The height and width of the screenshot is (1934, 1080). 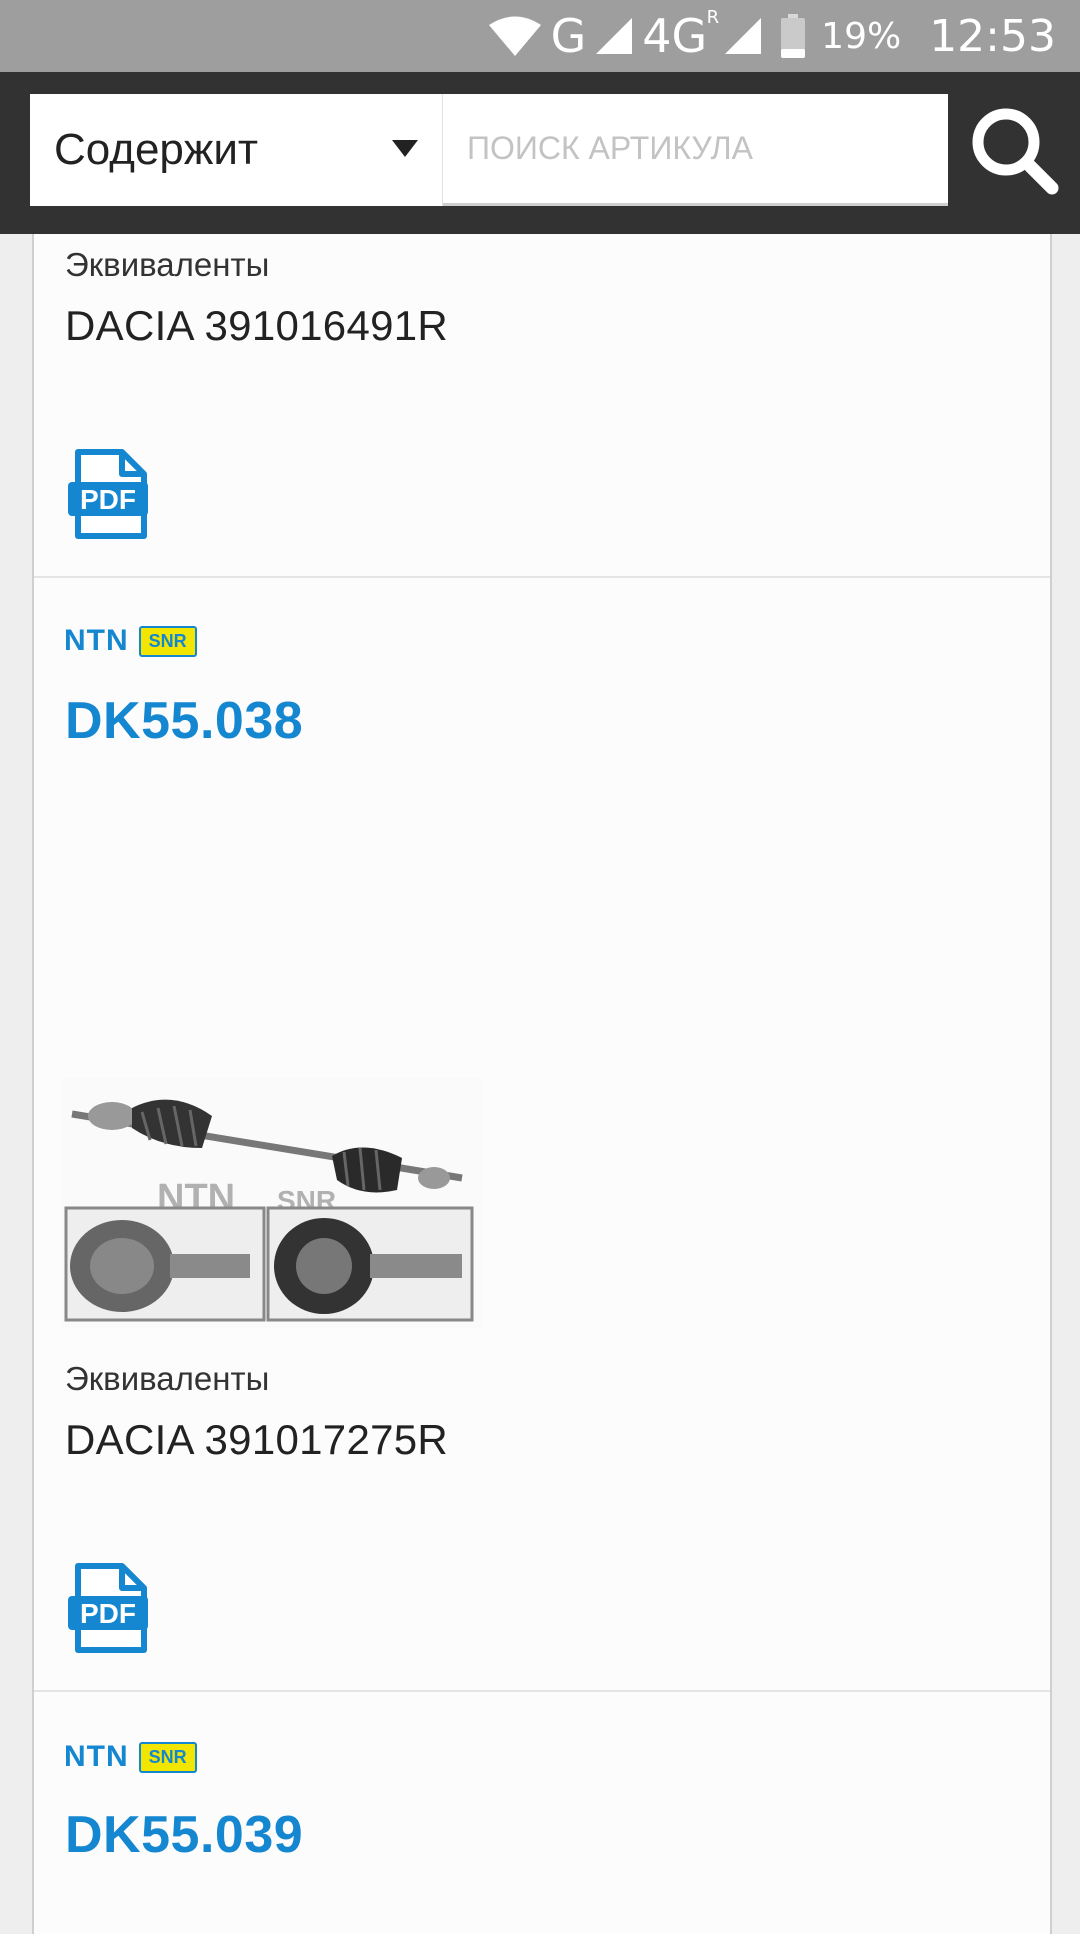 What do you see at coordinates (257, 1439) in the screenshot?
I see `equivalents-value: DACIA 391017275R` at bounding box center [257, 1439].